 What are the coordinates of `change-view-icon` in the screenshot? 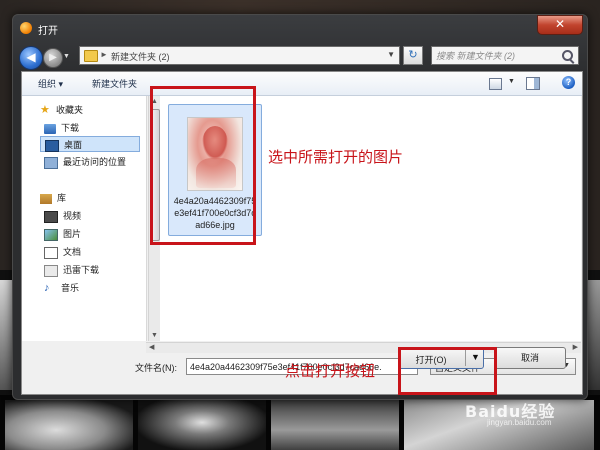 It's located at (495, 84).